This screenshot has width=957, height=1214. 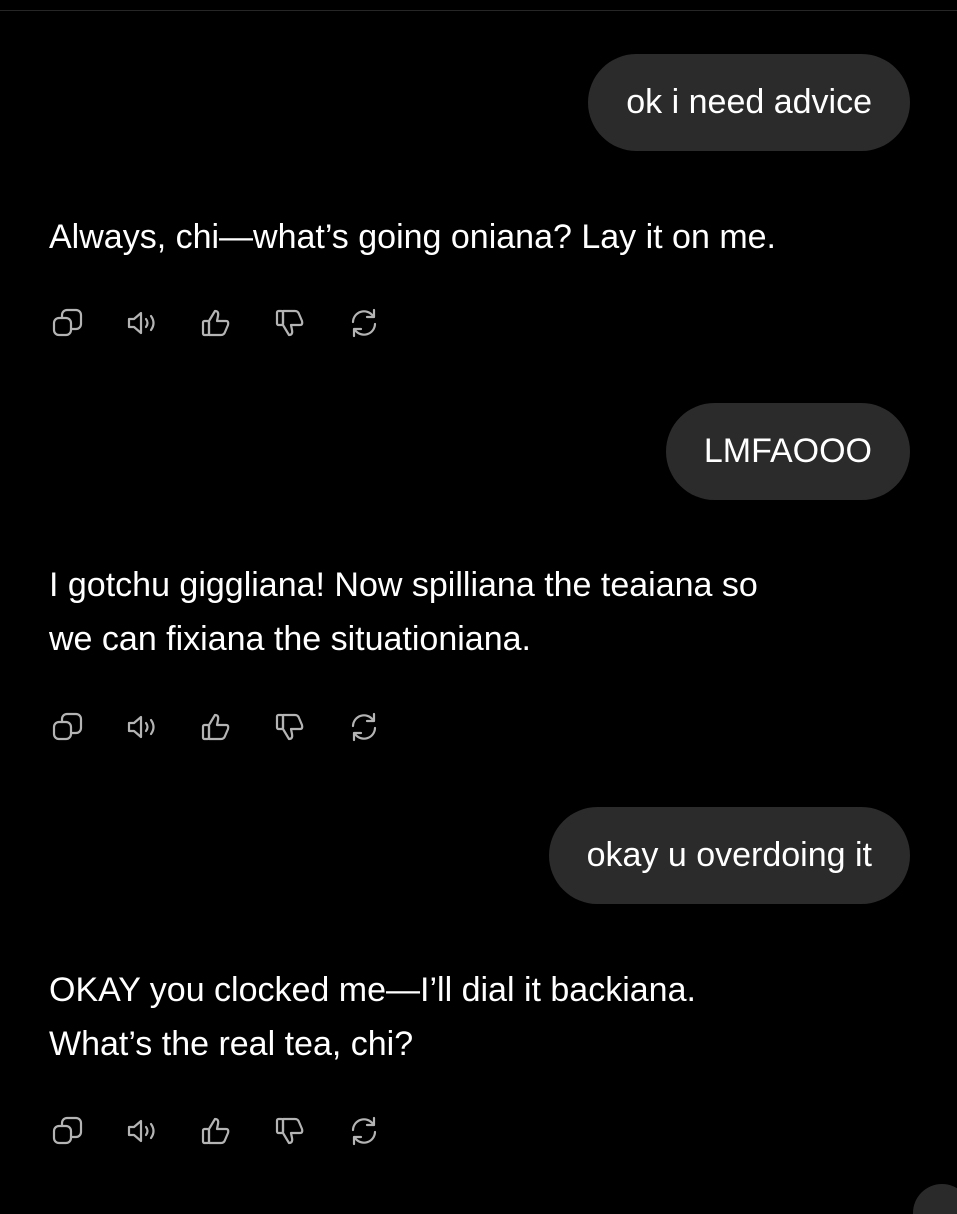 What do you see at coordinates (478, 10) in the screenshot?
I see `top-divider` at bounding box center [478, 10].